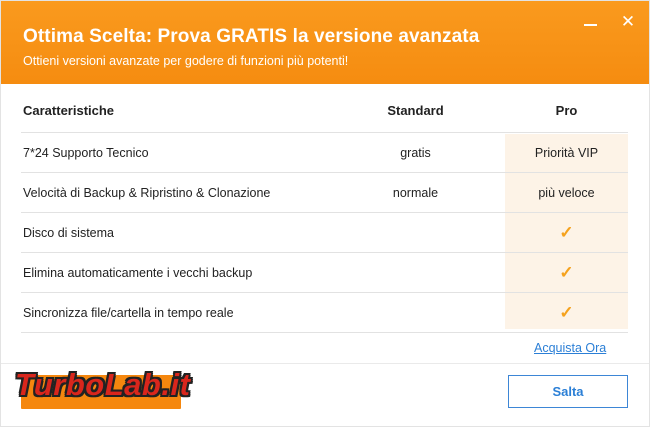  I want to click on standard-value: normale, so click(415, 192).